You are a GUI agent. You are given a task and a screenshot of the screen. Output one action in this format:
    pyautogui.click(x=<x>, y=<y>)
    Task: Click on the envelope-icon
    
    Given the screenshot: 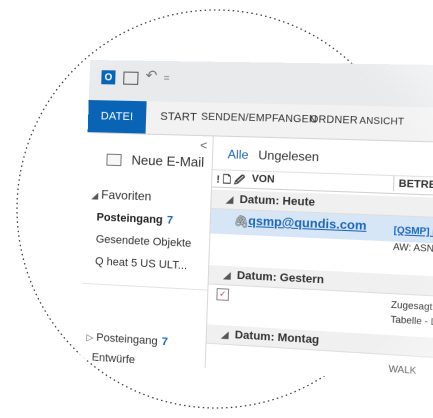 What is the action you would take?
    pyautogui.click(x=114, y=159)
    